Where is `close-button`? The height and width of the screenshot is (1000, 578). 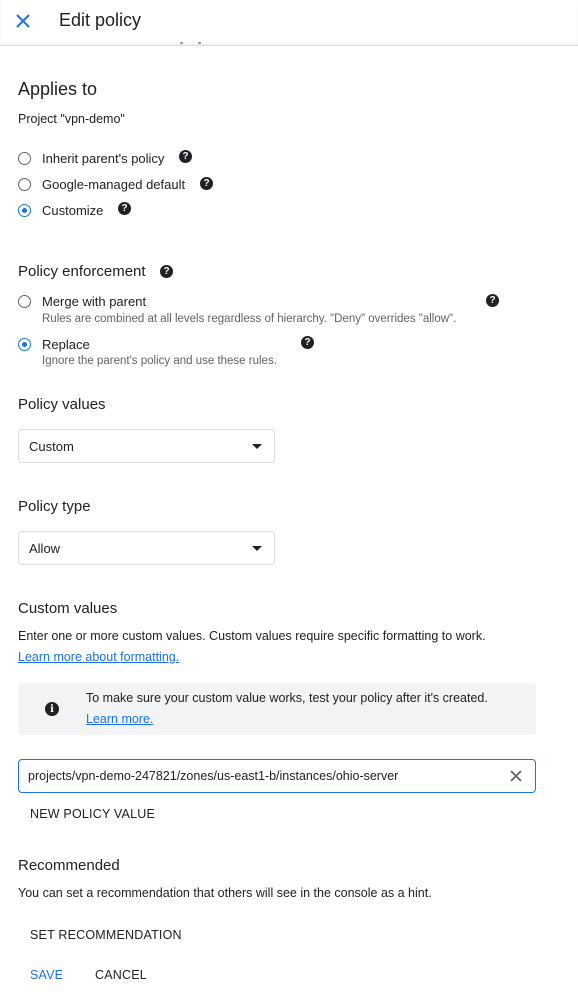 close-button is located at coordinates (23, 21).